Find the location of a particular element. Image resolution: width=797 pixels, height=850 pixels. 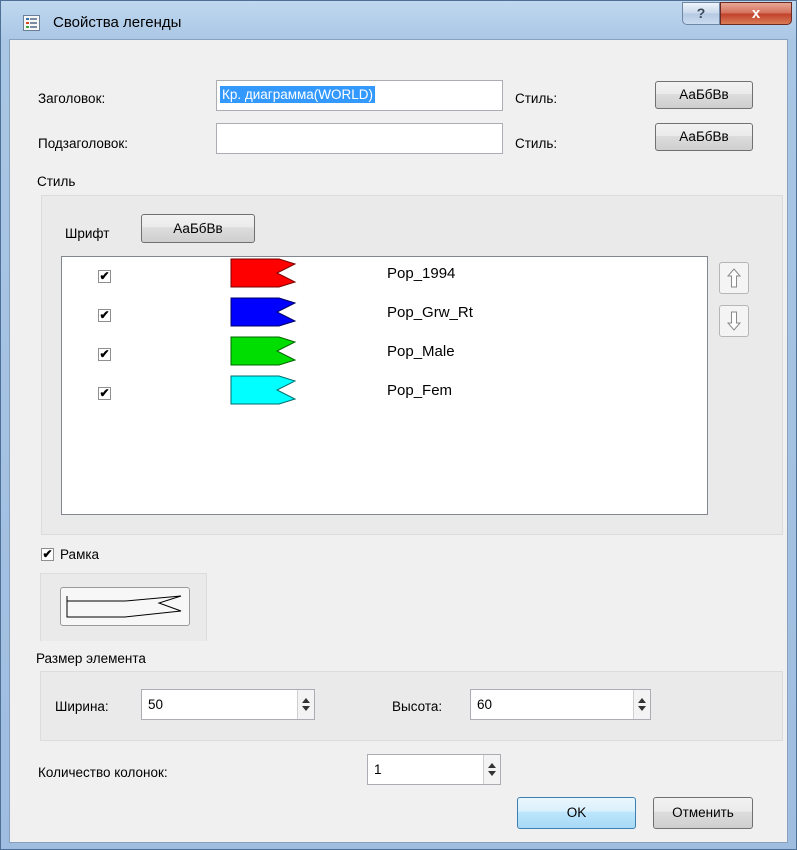

columns-spinbox: 1 is located at coordinates (434, 769).